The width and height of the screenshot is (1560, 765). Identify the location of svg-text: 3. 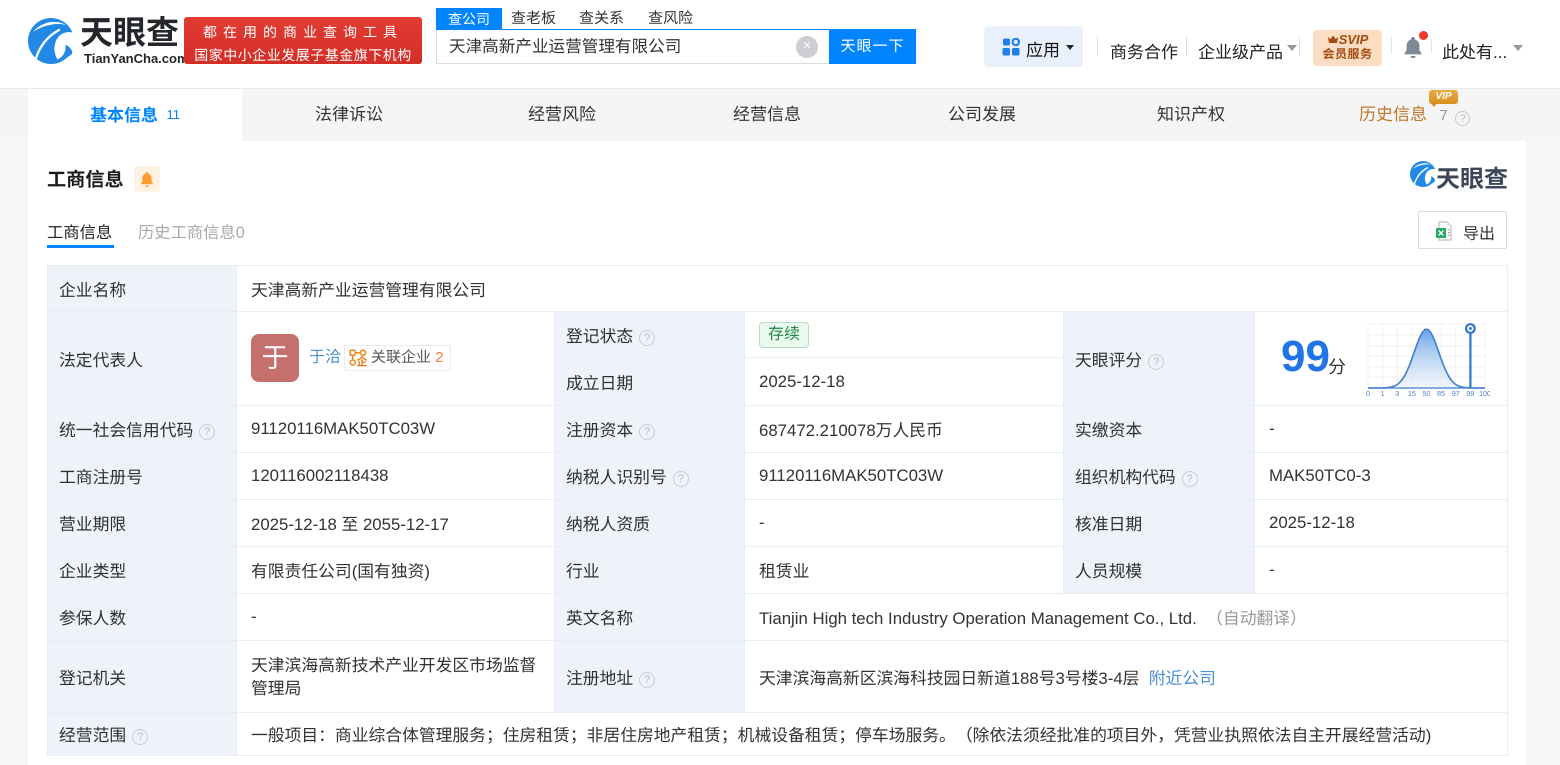
(1397, 393).